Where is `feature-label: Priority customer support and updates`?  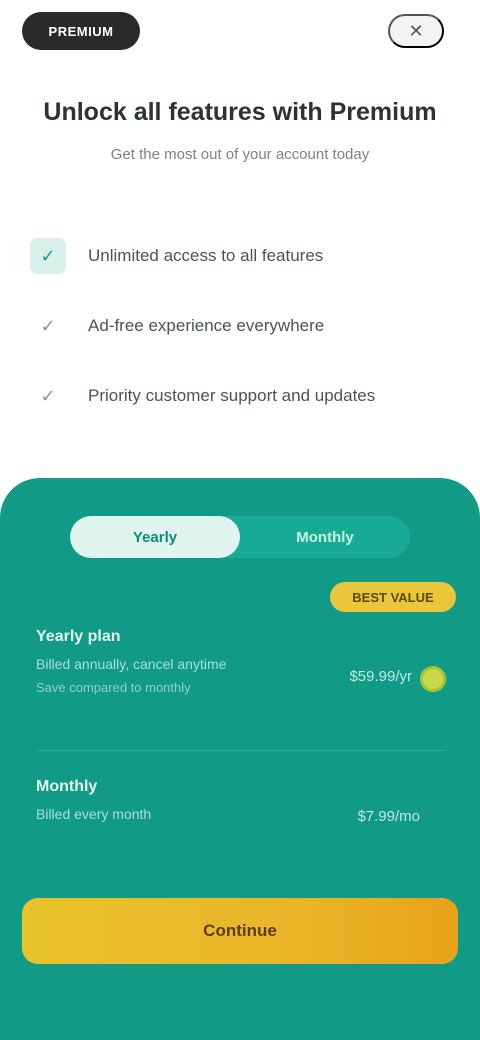 feature-label: Priority customer support and updates is located at coordinates (232, 395).